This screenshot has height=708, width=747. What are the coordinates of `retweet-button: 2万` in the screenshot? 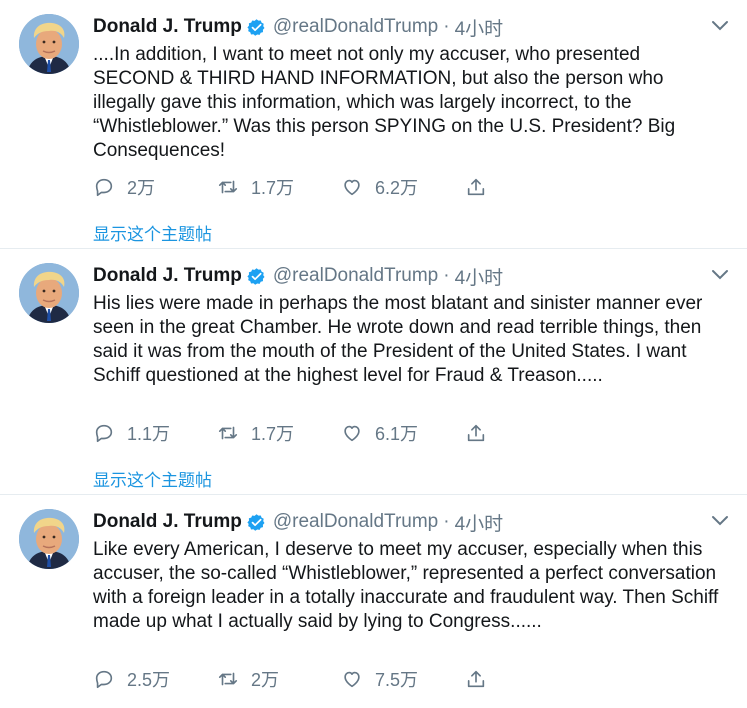 It's located at (279, 679).